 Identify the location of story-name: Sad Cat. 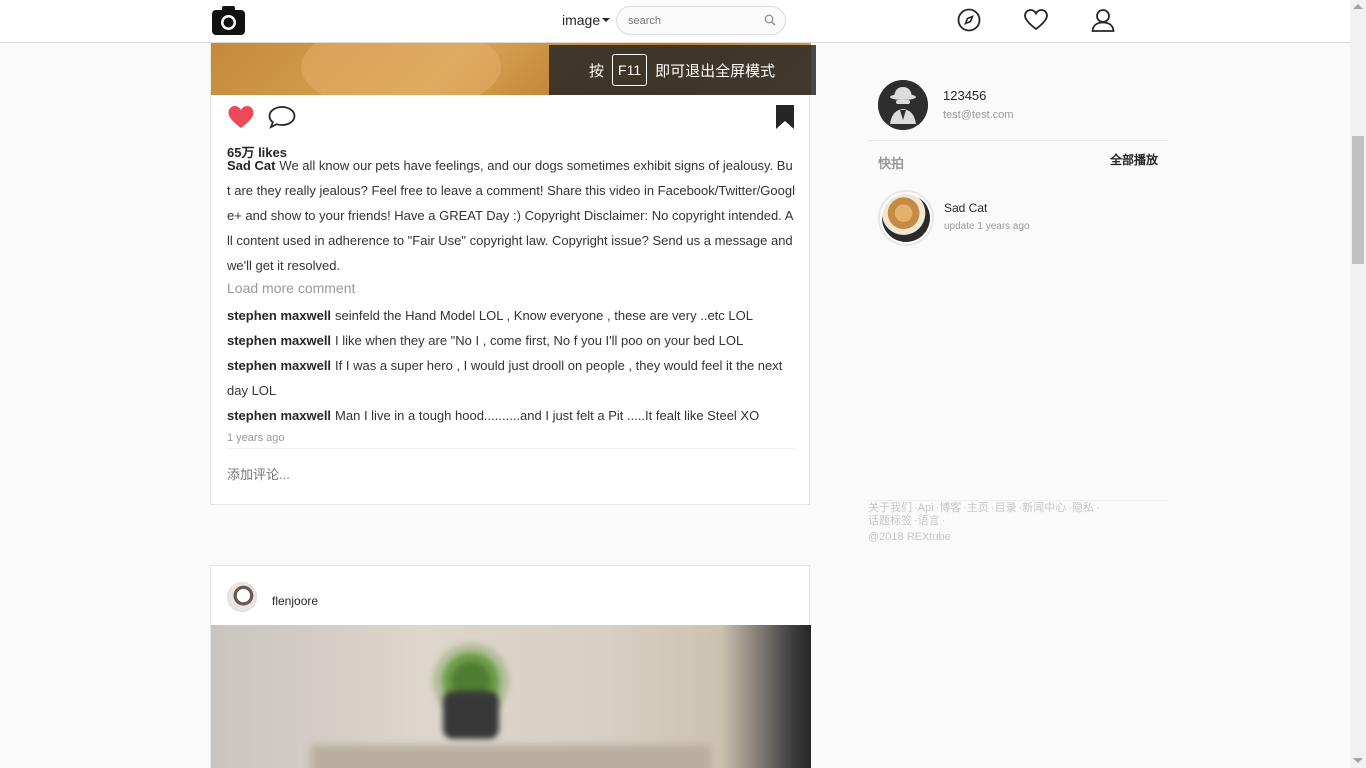
(965, 208).